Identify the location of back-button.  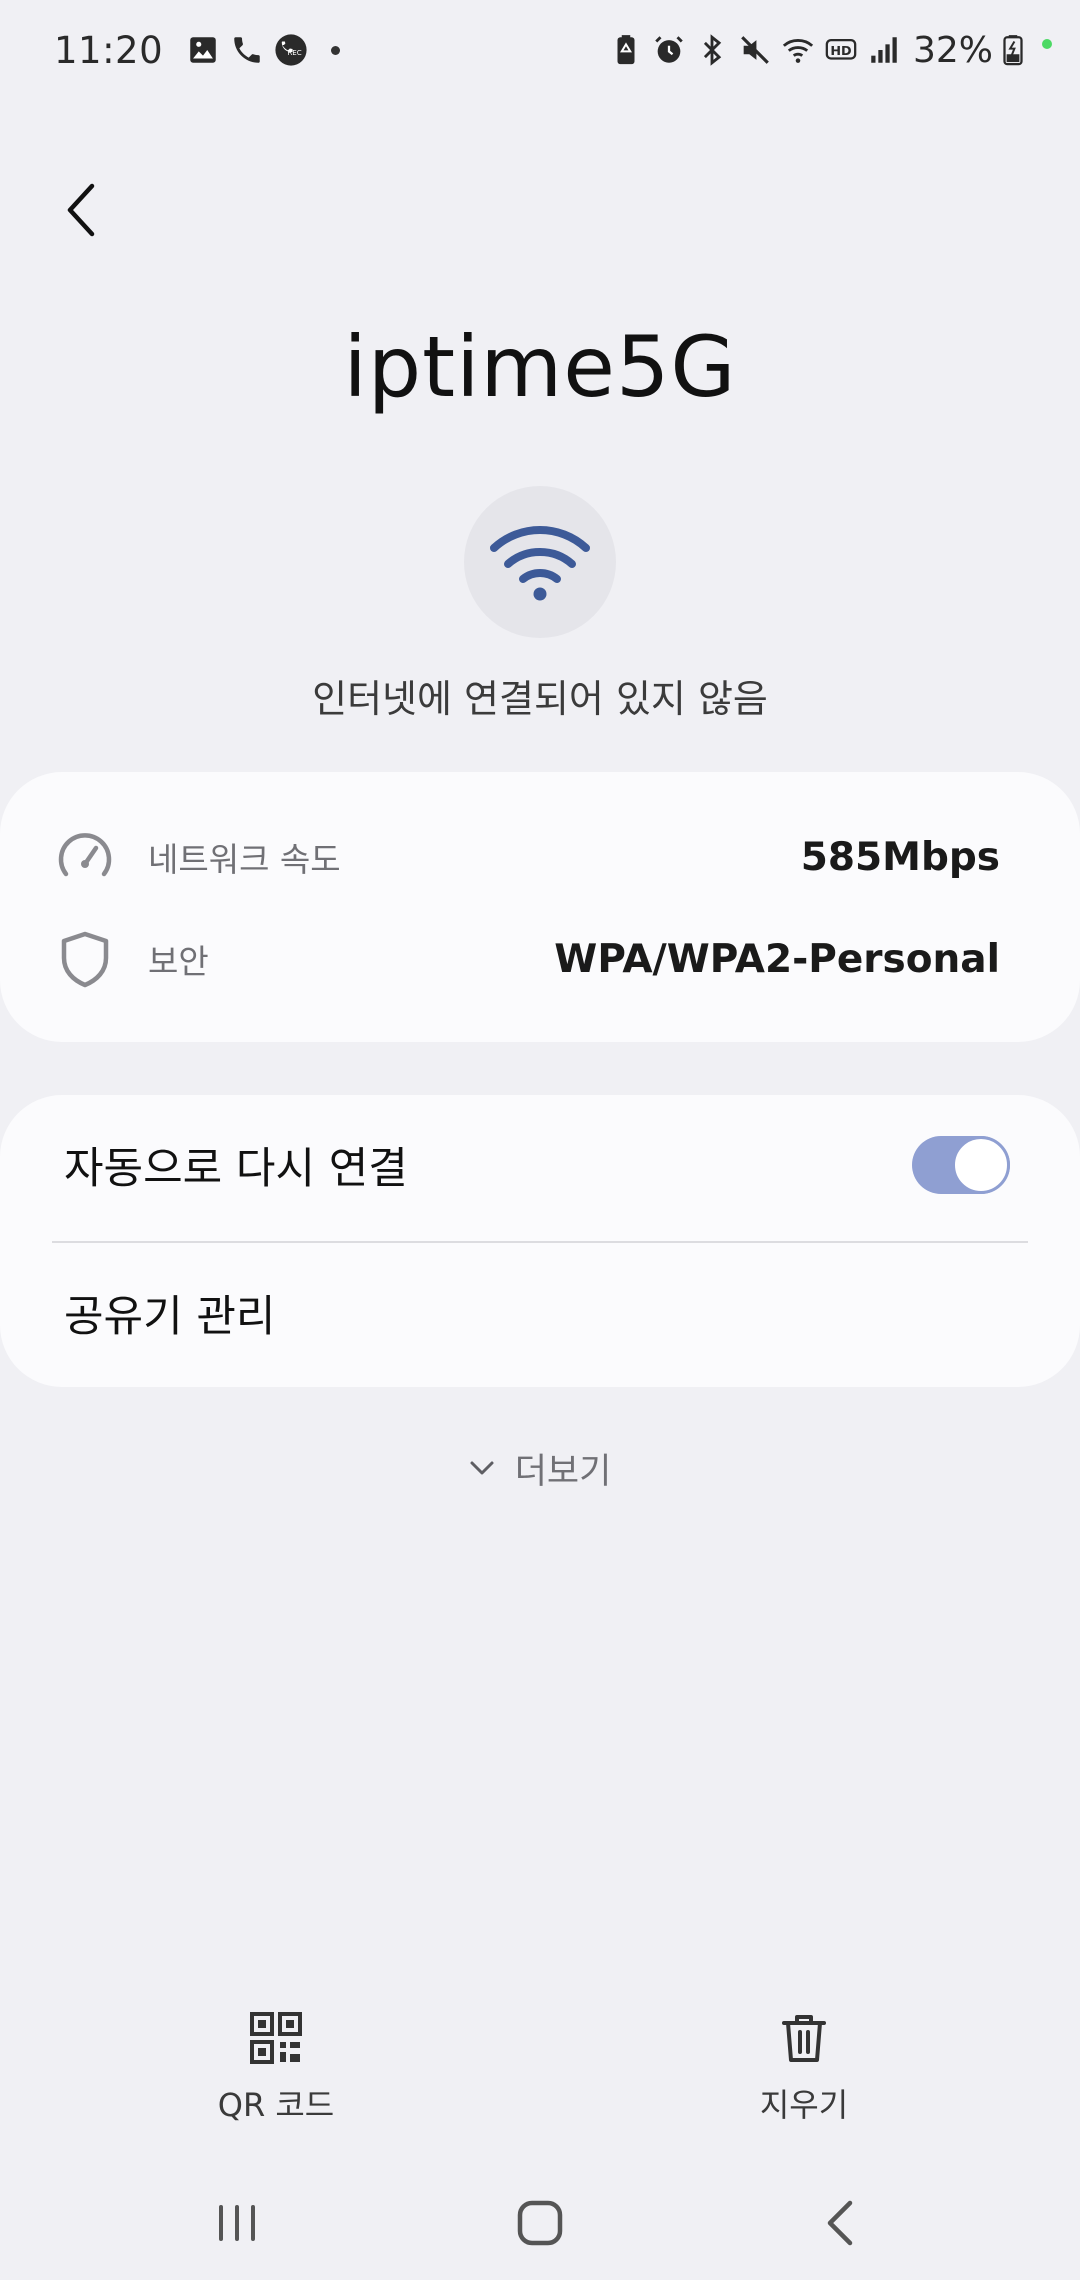
(82, 210).